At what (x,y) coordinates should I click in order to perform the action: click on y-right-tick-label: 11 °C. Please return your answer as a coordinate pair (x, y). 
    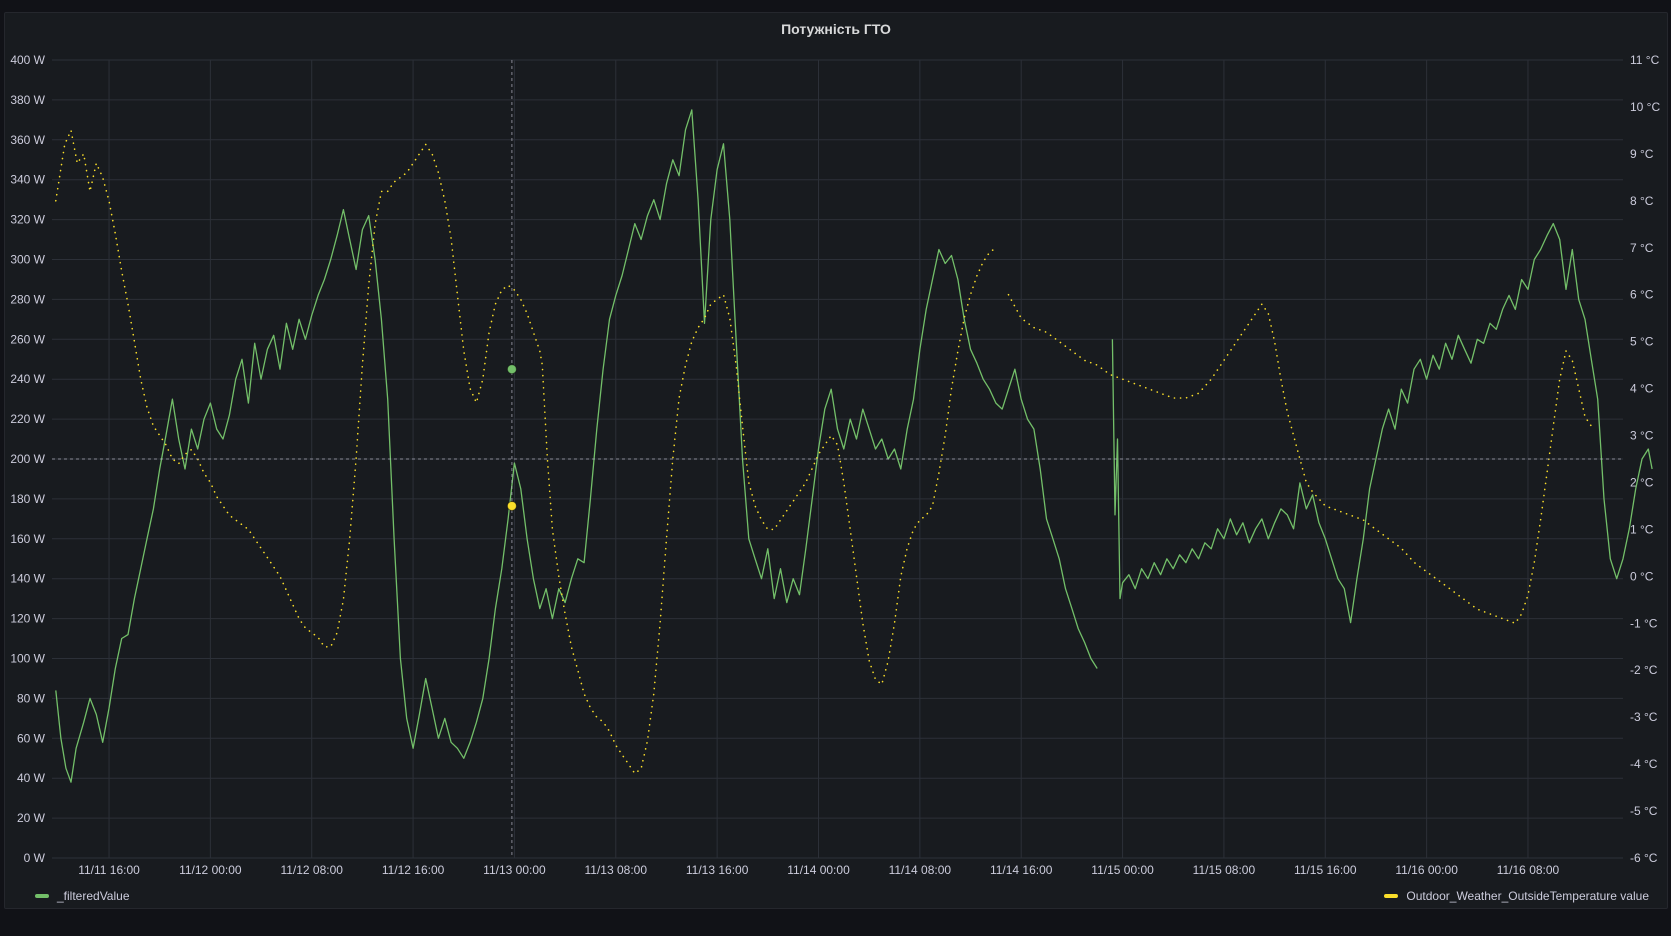
    Looking at the image, I should click on (1645, 60).